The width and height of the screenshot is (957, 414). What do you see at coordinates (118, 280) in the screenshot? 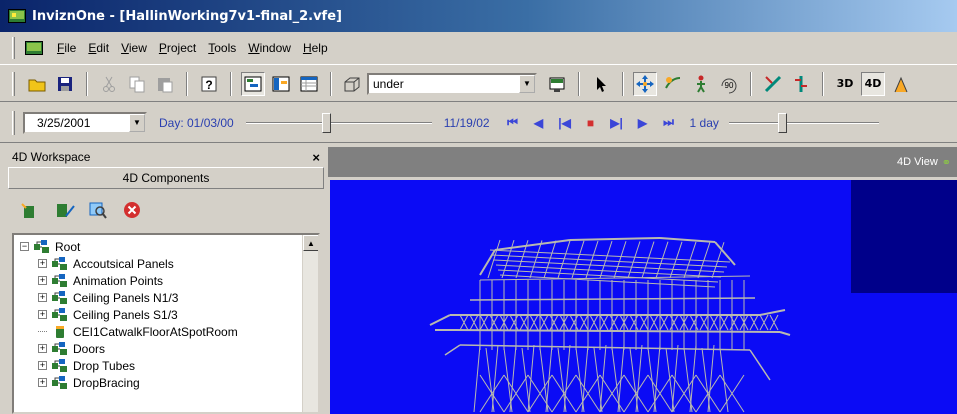
I see `tree-item-label: Animation Points` at bounding box center [118, 280].